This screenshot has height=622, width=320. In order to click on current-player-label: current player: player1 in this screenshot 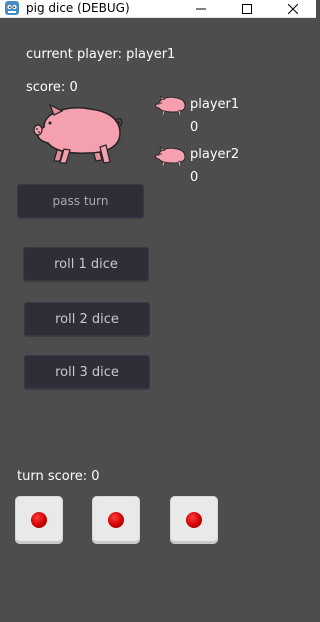, I will do `click(101, 54)`.